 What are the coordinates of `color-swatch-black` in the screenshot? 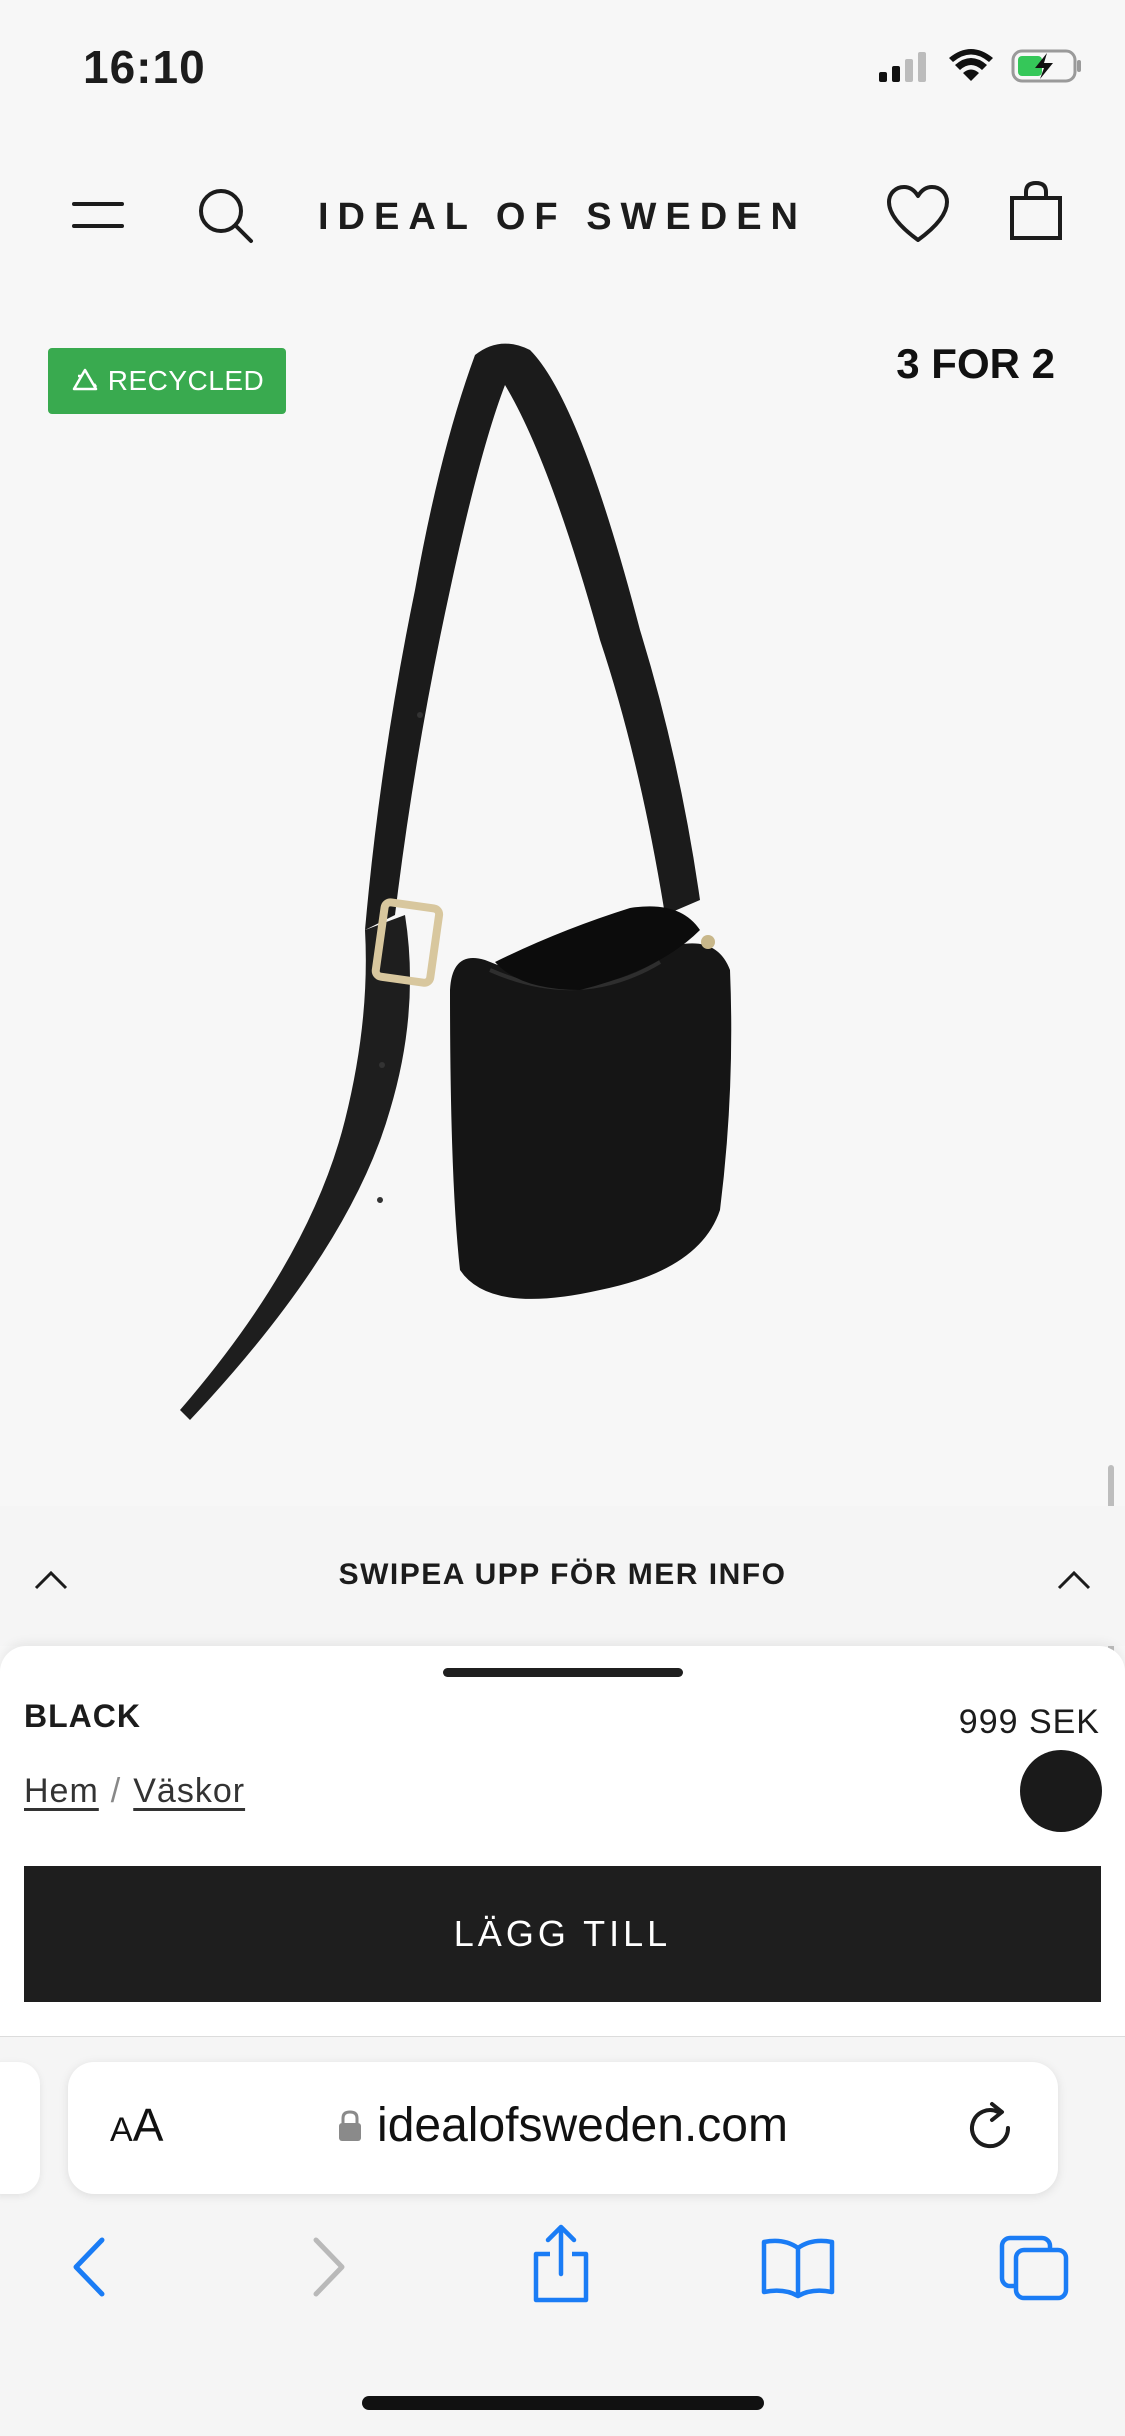 It's located at (1061, 1791).